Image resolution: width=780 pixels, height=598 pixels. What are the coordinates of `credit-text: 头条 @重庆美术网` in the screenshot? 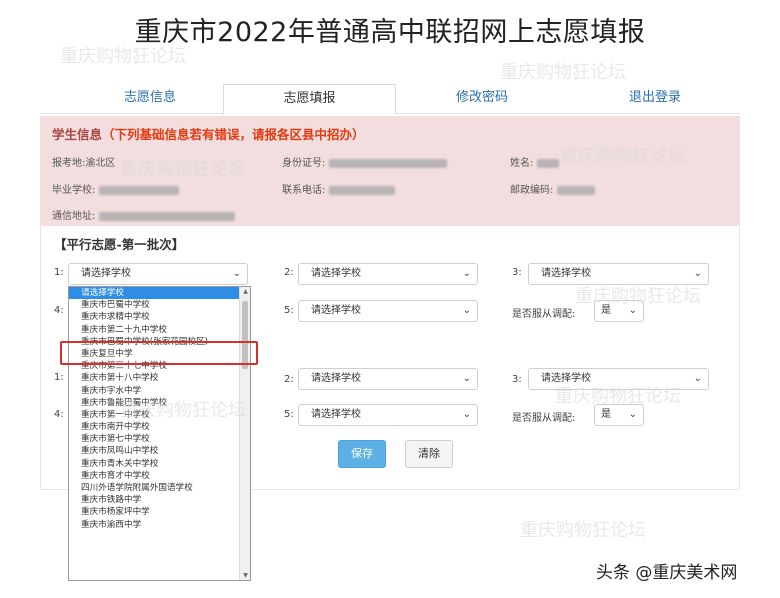 It's located at (667, 573).